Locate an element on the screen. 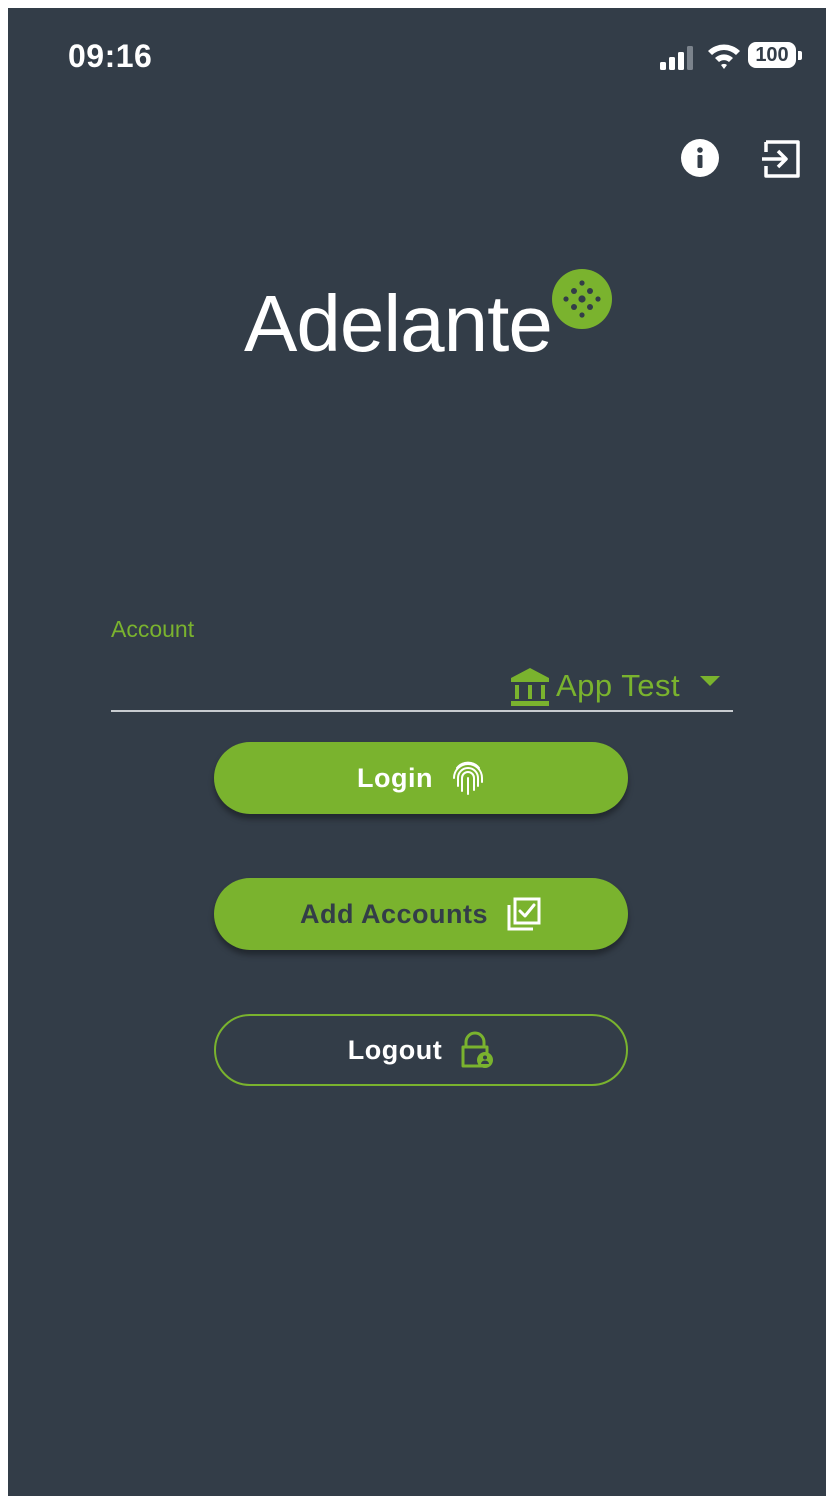  login-button-label: Login is located at coordinates (395, 777).